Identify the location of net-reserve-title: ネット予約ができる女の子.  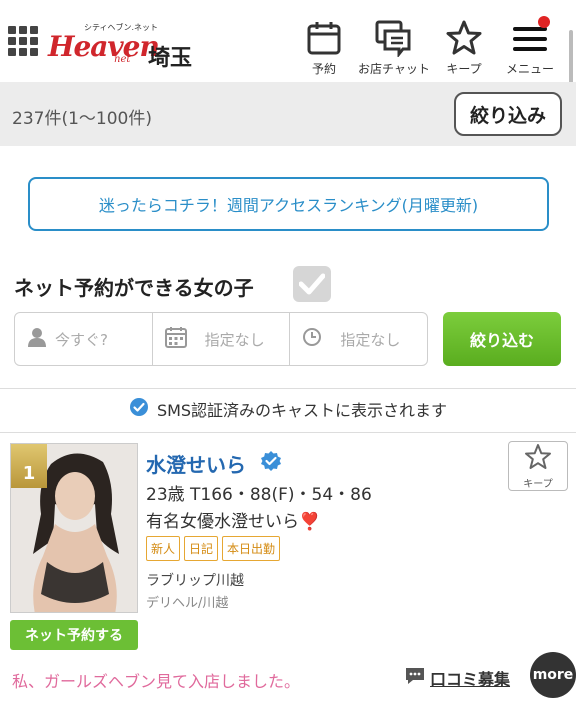
(134, 288).